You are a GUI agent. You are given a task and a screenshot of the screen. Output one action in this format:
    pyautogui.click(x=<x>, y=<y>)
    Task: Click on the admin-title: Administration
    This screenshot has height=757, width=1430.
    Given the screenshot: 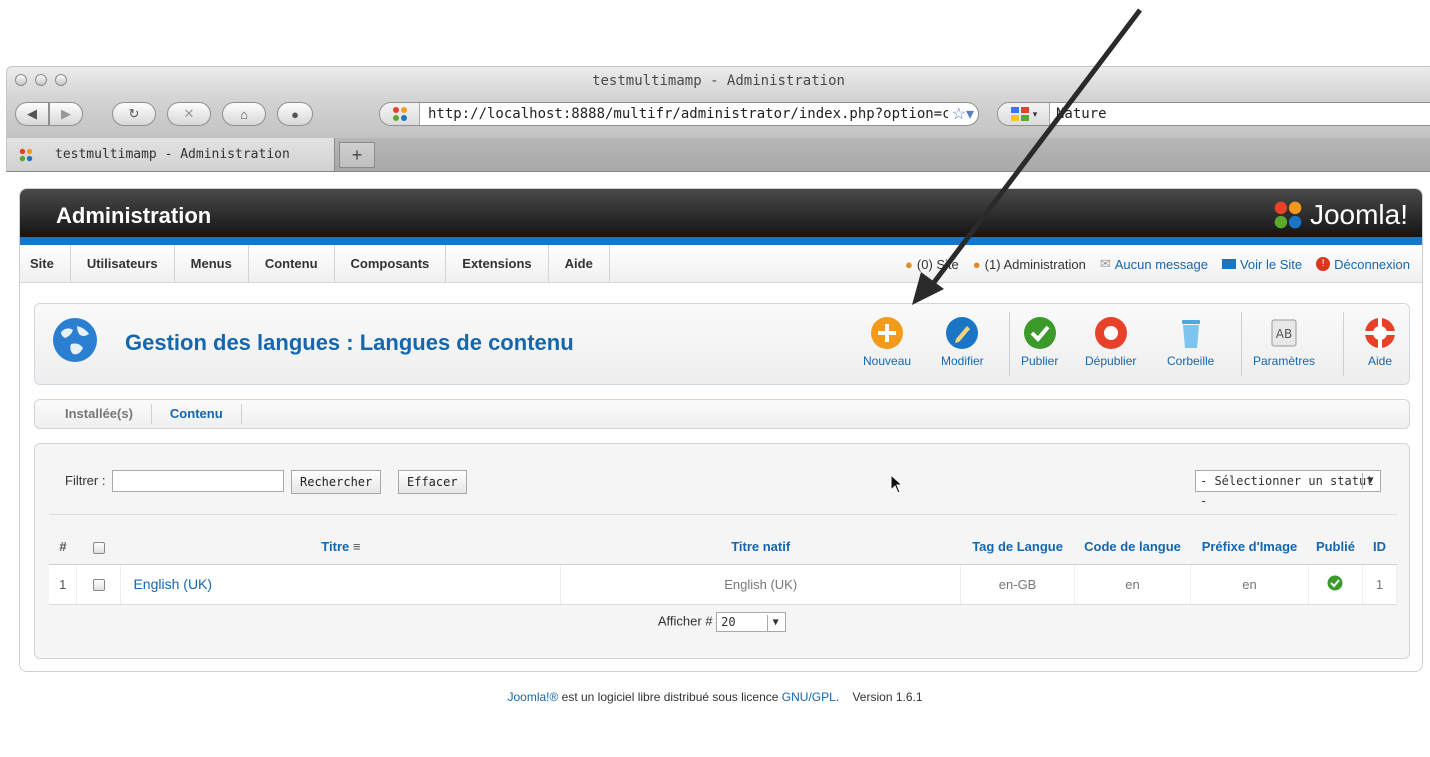 What is the action you would take?
    pyautogui.click(x=134, y=215)
    